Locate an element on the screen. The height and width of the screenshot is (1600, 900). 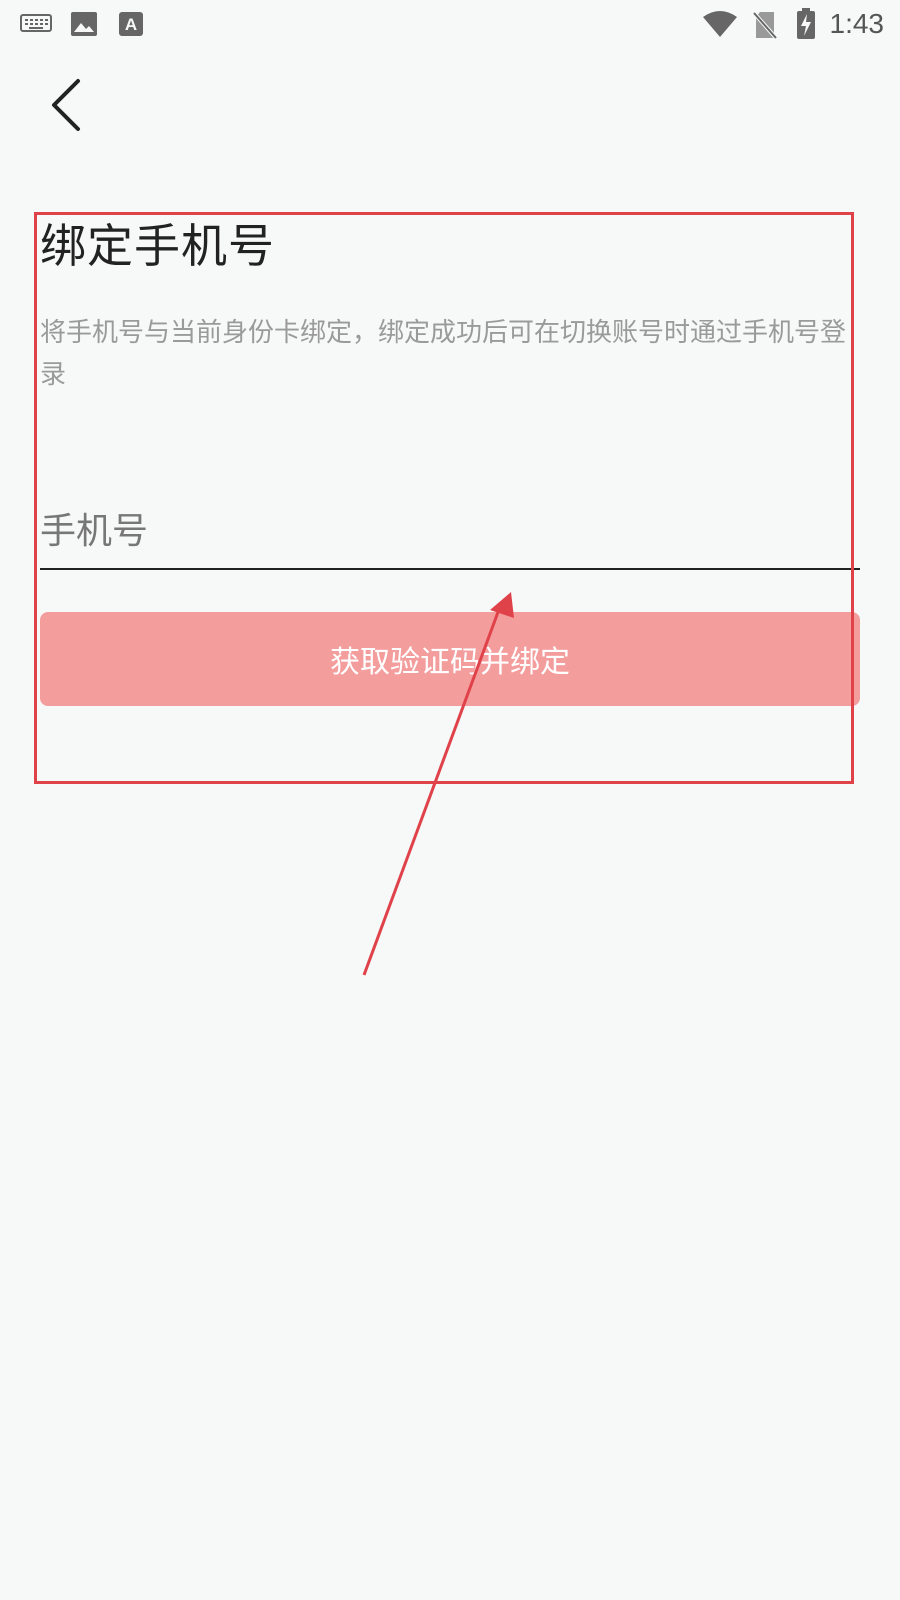
no-sim-icon is located at coordinates (765, 25).